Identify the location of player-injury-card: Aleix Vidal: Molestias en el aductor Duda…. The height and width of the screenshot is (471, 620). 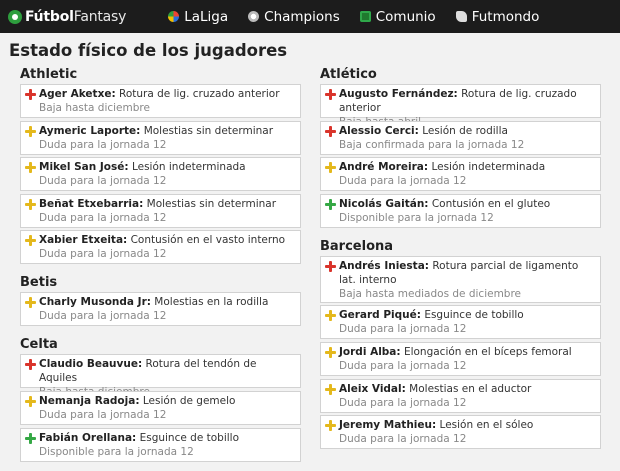
(460, 395).